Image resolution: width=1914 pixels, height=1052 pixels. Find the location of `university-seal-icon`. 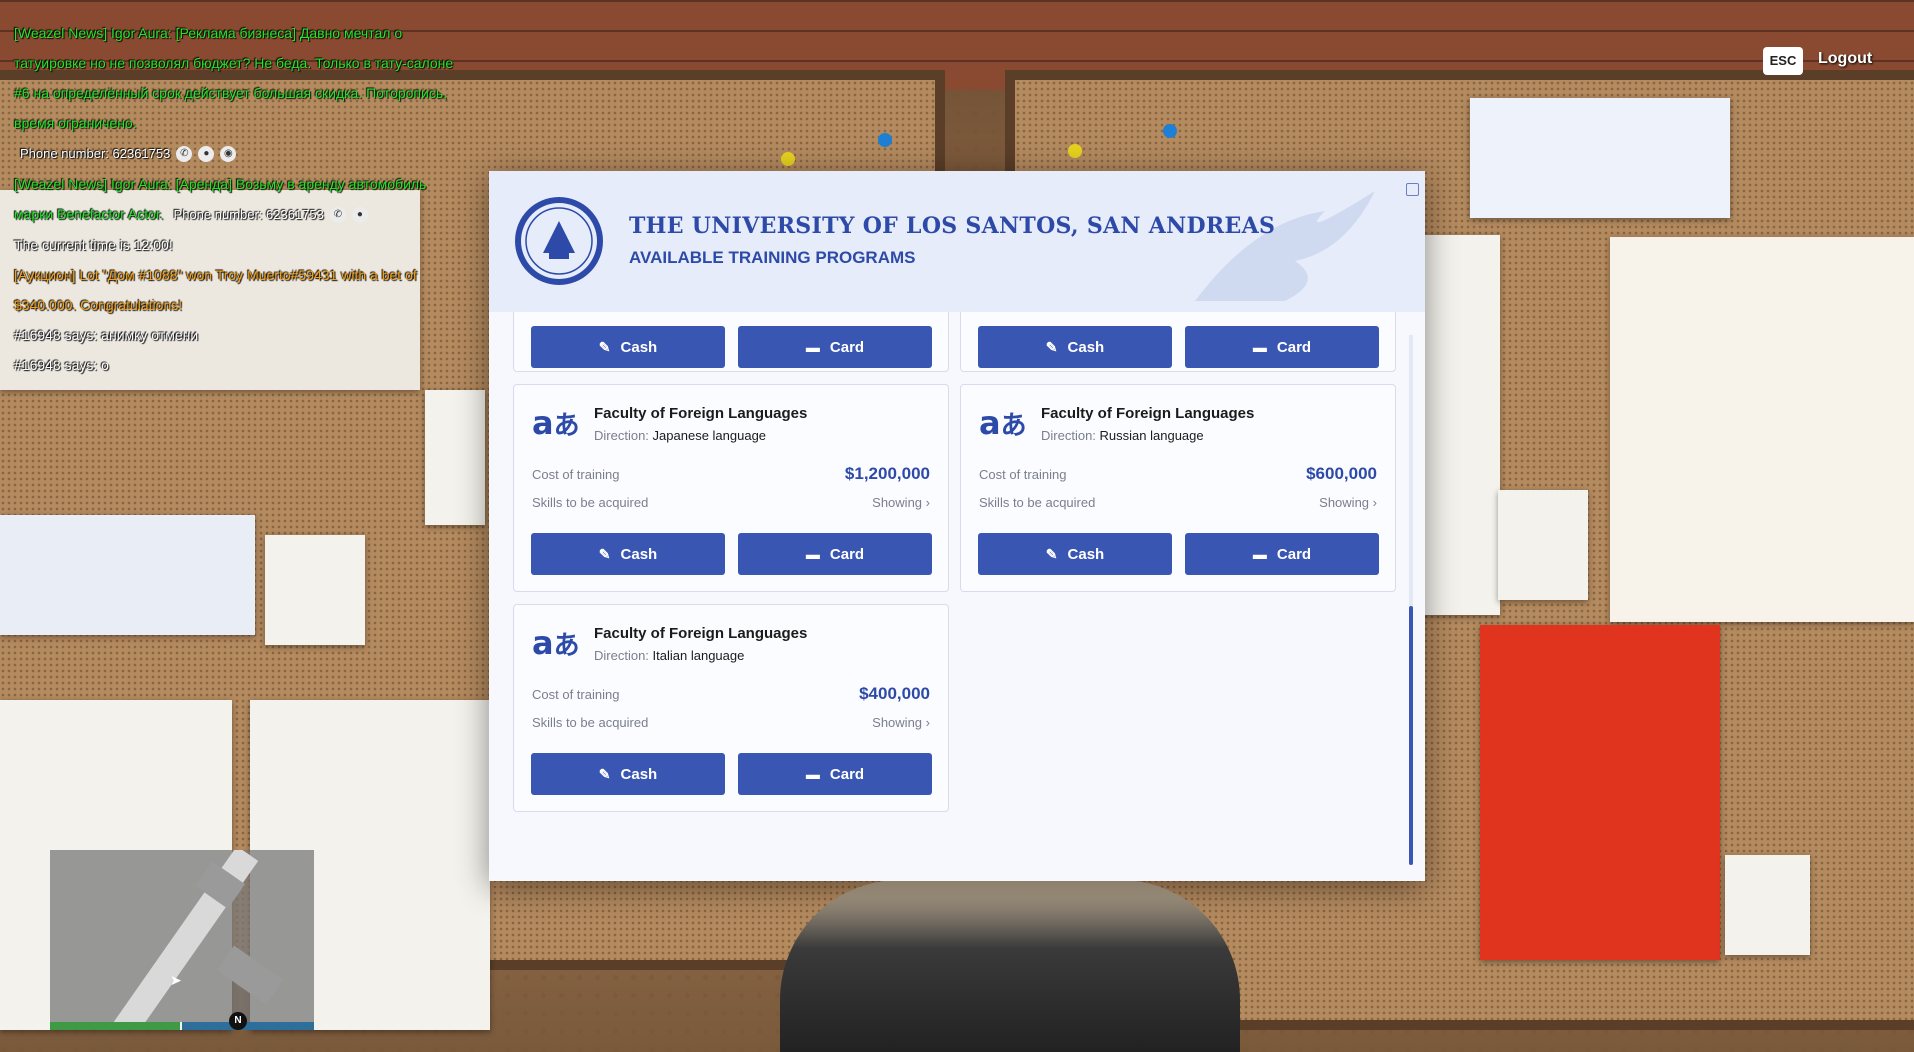

university-seal-icon is located at coordinates (559, 241).